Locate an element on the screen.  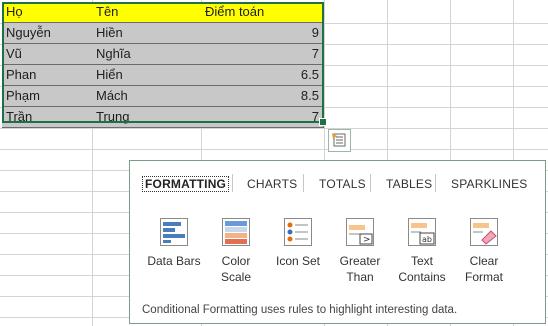
data-bars-option: Data Bars is located at coordinates (174, 243).